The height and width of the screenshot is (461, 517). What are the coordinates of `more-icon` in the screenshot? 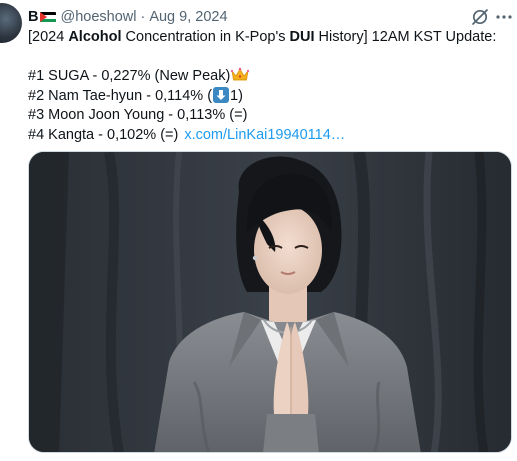 It's located at (504, 17).